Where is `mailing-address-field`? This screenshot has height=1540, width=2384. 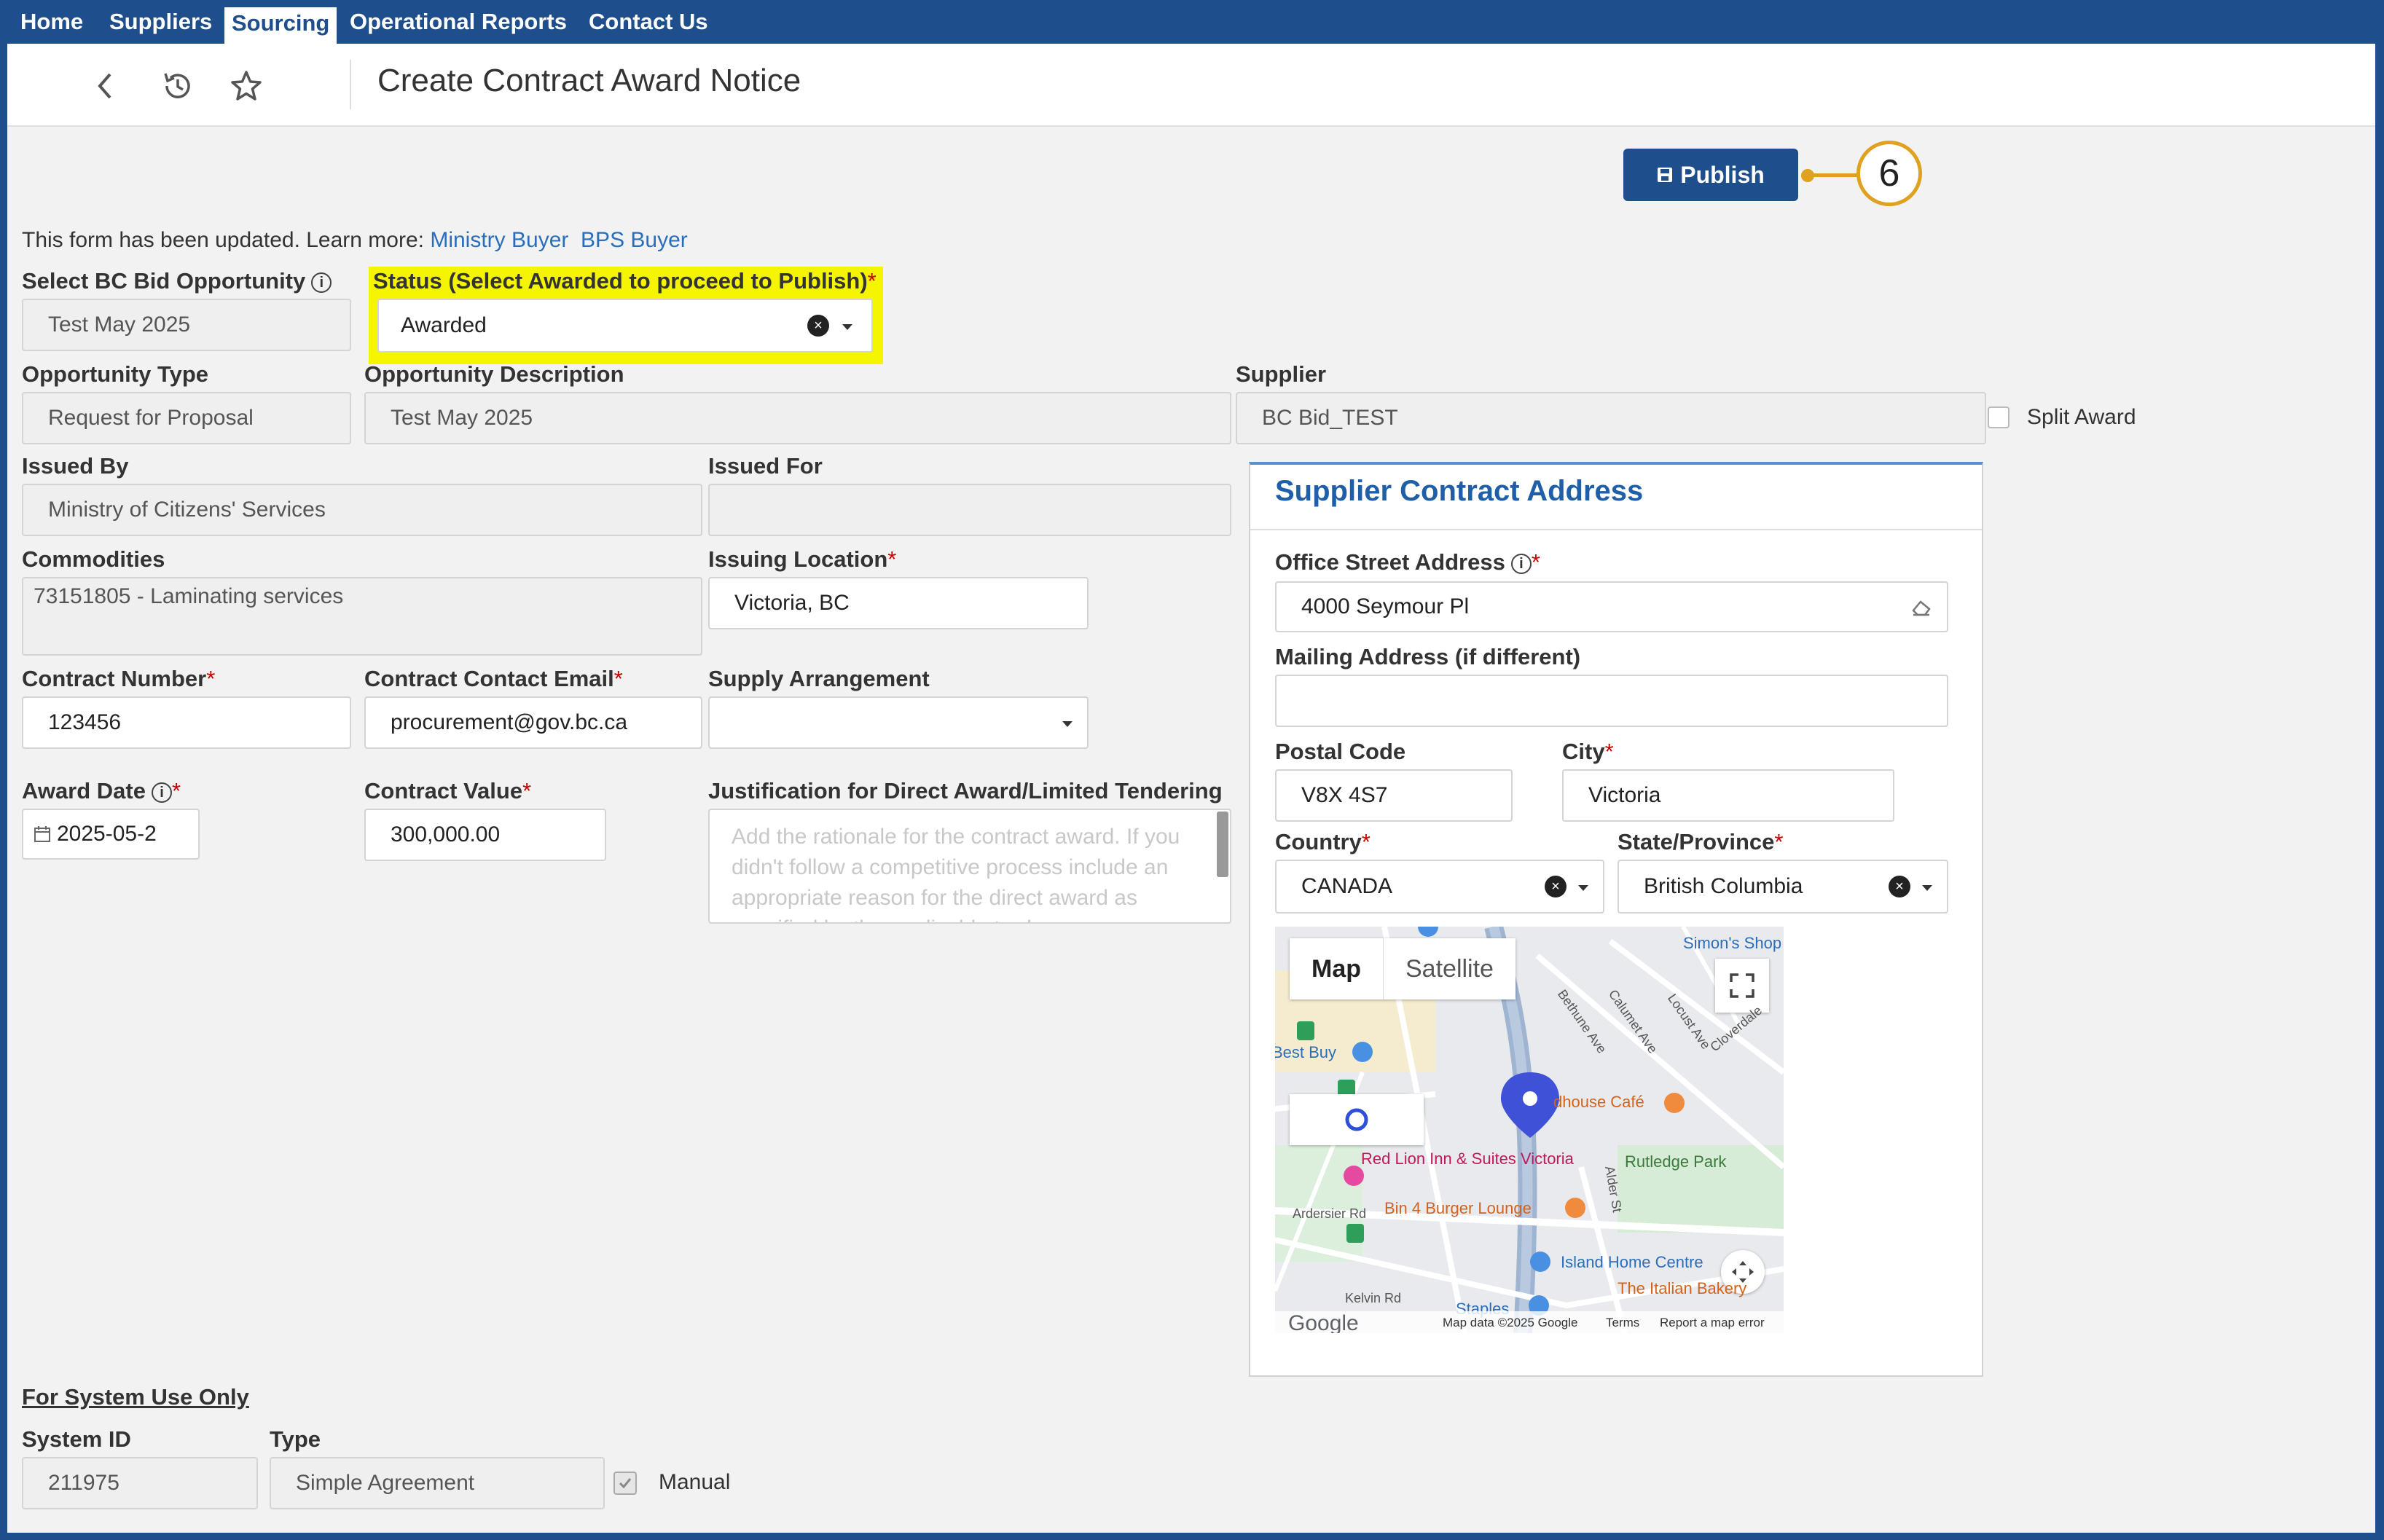 mailing-address-field is located at coordinates (1612, 701).